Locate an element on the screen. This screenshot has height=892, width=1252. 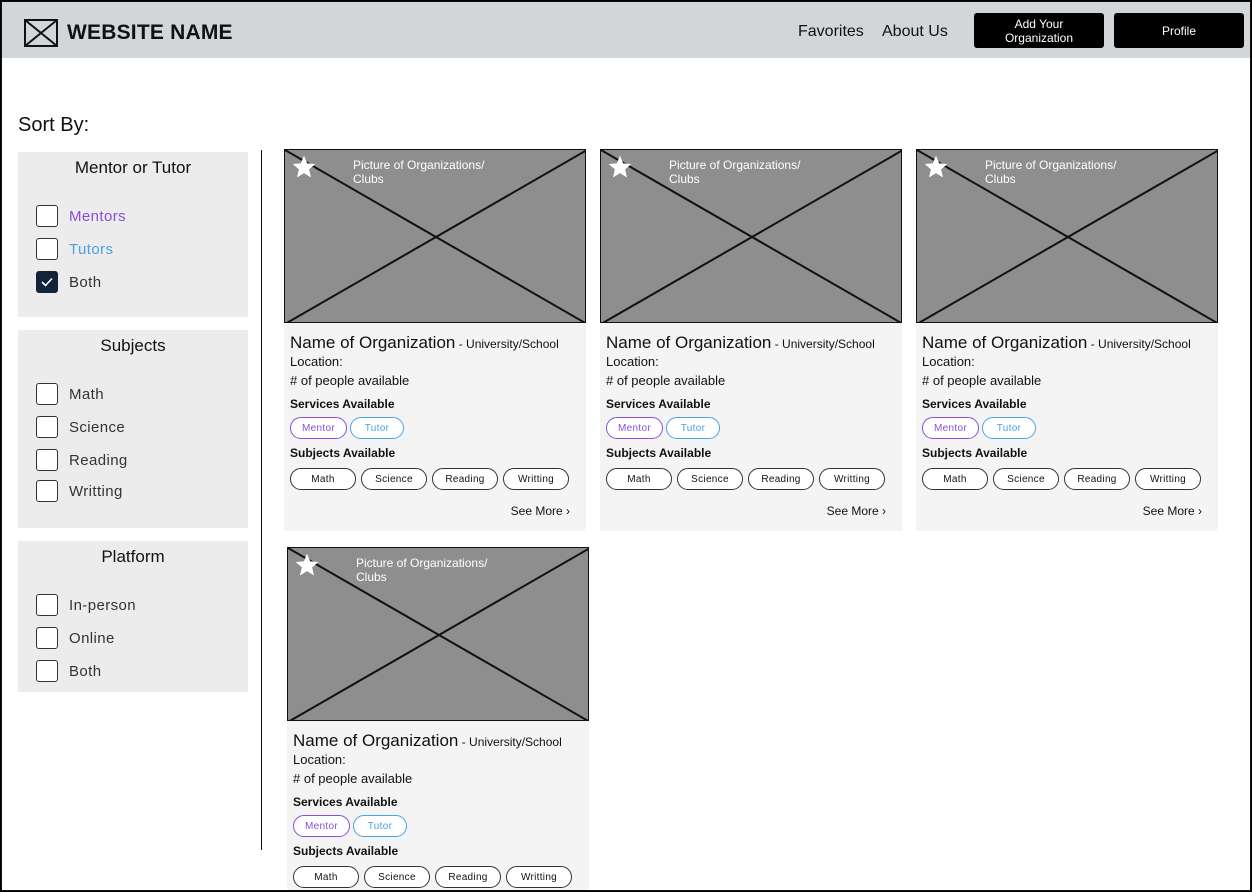
option-label: In-person is located at coordinates (102, 605).